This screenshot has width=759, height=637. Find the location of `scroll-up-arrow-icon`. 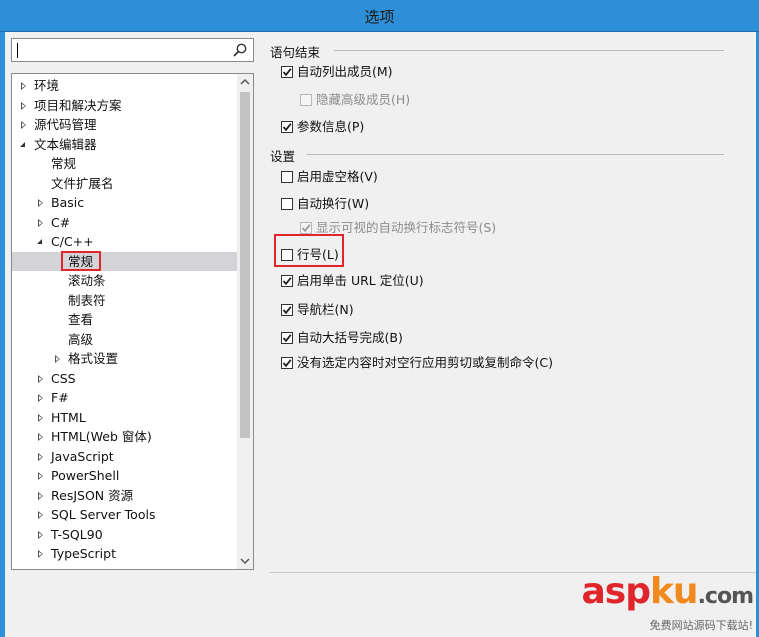

scroll-up-arrow-icon is located at coordinates (245, 82).